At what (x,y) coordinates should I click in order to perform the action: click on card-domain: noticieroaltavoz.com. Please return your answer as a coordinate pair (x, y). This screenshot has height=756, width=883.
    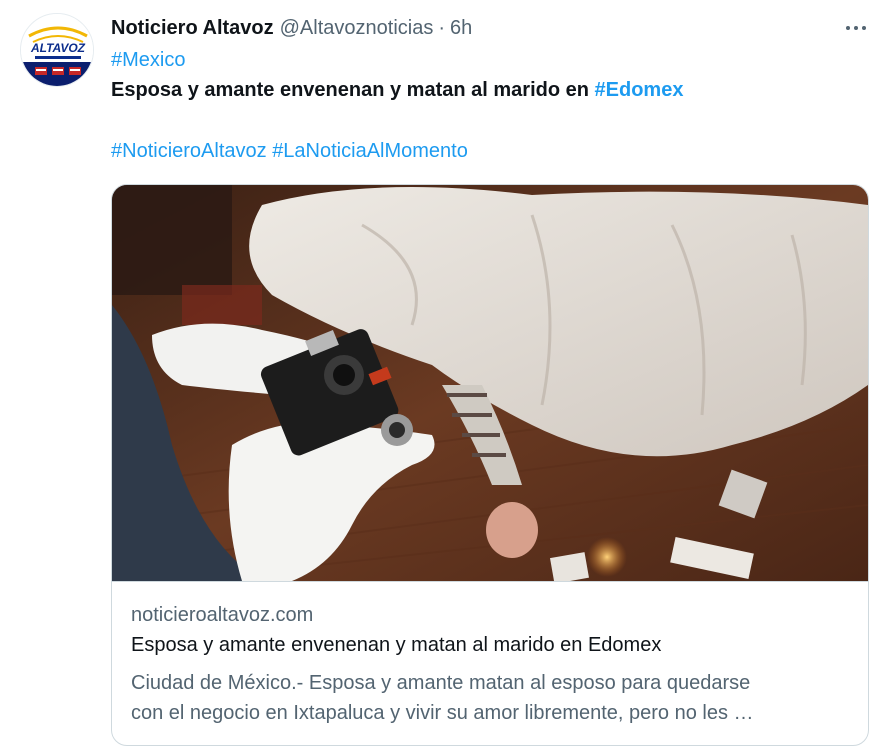
    Looking at the image, I should click on (222, 615).